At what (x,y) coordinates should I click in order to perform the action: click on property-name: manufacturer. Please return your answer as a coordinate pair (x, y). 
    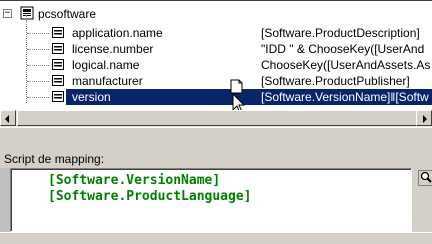
    Looking at the image, I should click on (107, 81).